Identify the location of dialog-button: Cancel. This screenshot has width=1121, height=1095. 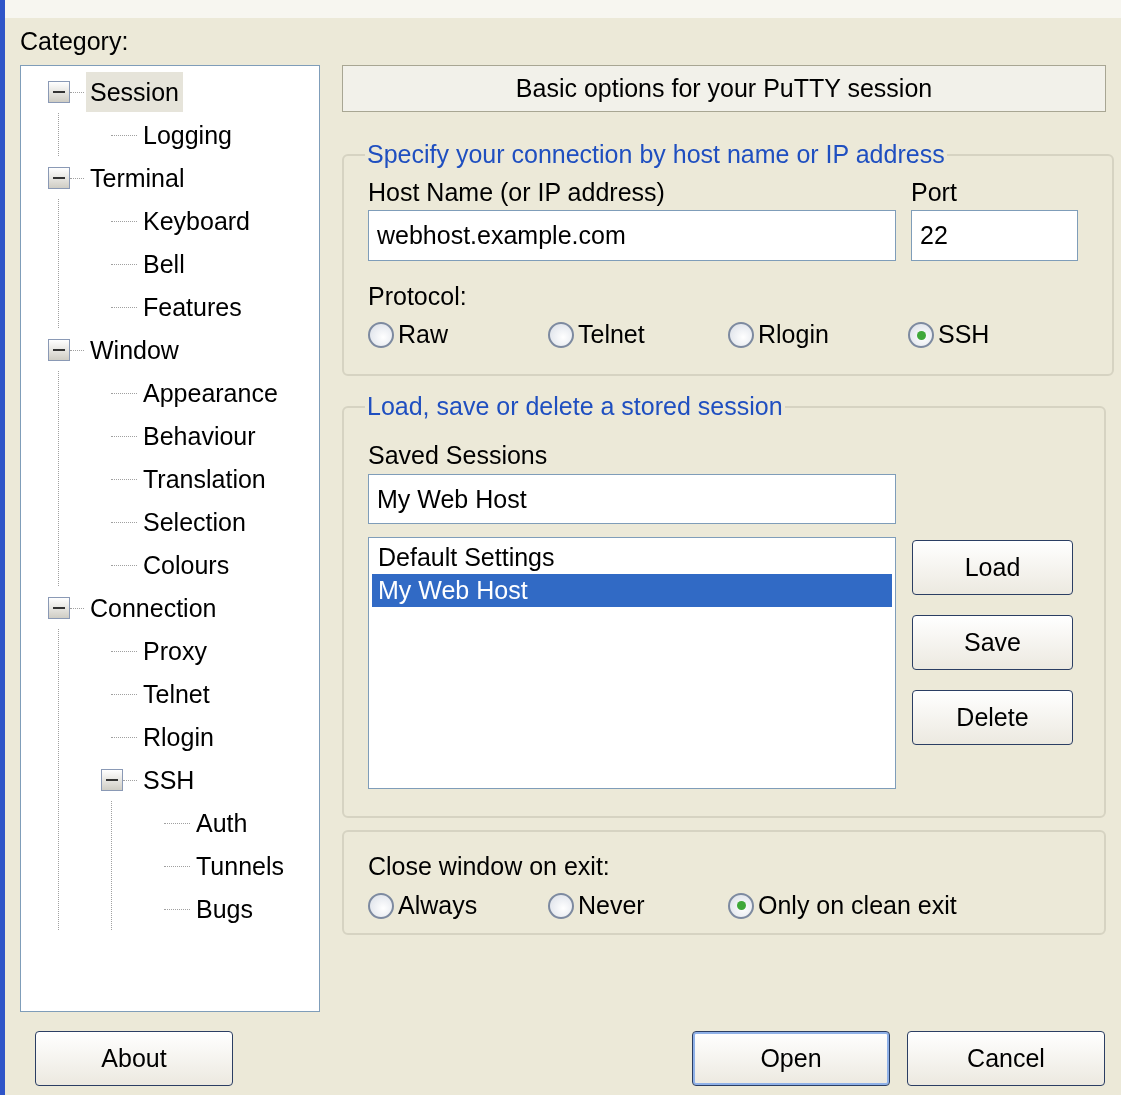
(1006, 1058).